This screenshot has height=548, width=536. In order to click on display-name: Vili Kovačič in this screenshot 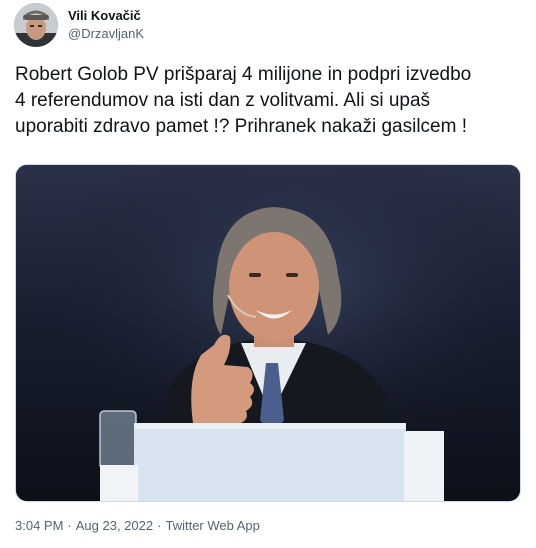, I will do `click(104, 15)`.